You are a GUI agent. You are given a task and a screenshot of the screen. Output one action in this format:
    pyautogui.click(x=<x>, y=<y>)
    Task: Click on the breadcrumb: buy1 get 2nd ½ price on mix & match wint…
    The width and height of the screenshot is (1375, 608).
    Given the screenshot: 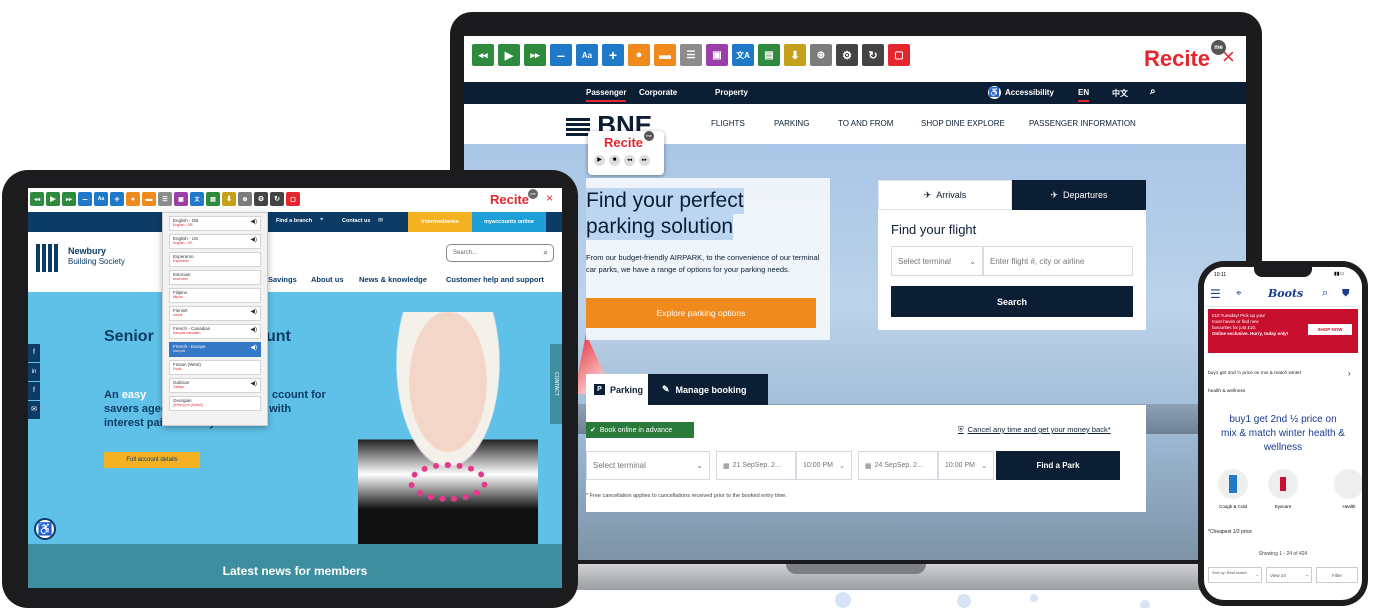 What is the action you would take?
    pyautogui.click(x=1283, y=383)
    